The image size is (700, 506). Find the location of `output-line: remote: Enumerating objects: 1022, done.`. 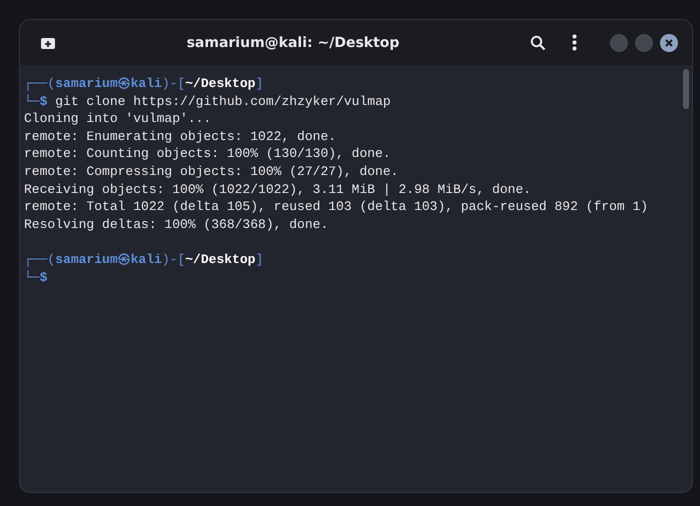

output-line: remote: Enumerating objects: 1022, done. is located at coordinates (180, 136).